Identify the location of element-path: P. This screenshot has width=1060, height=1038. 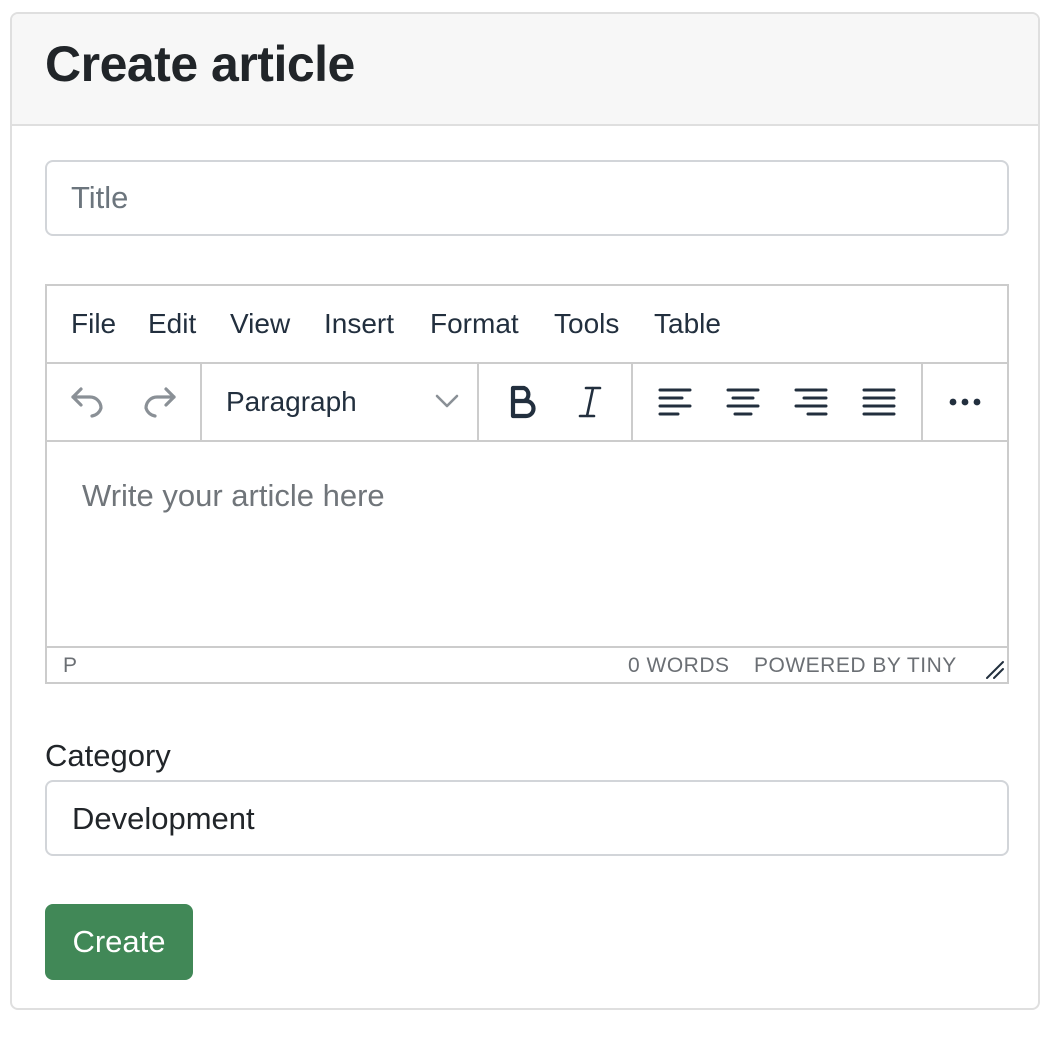
(70, 666).